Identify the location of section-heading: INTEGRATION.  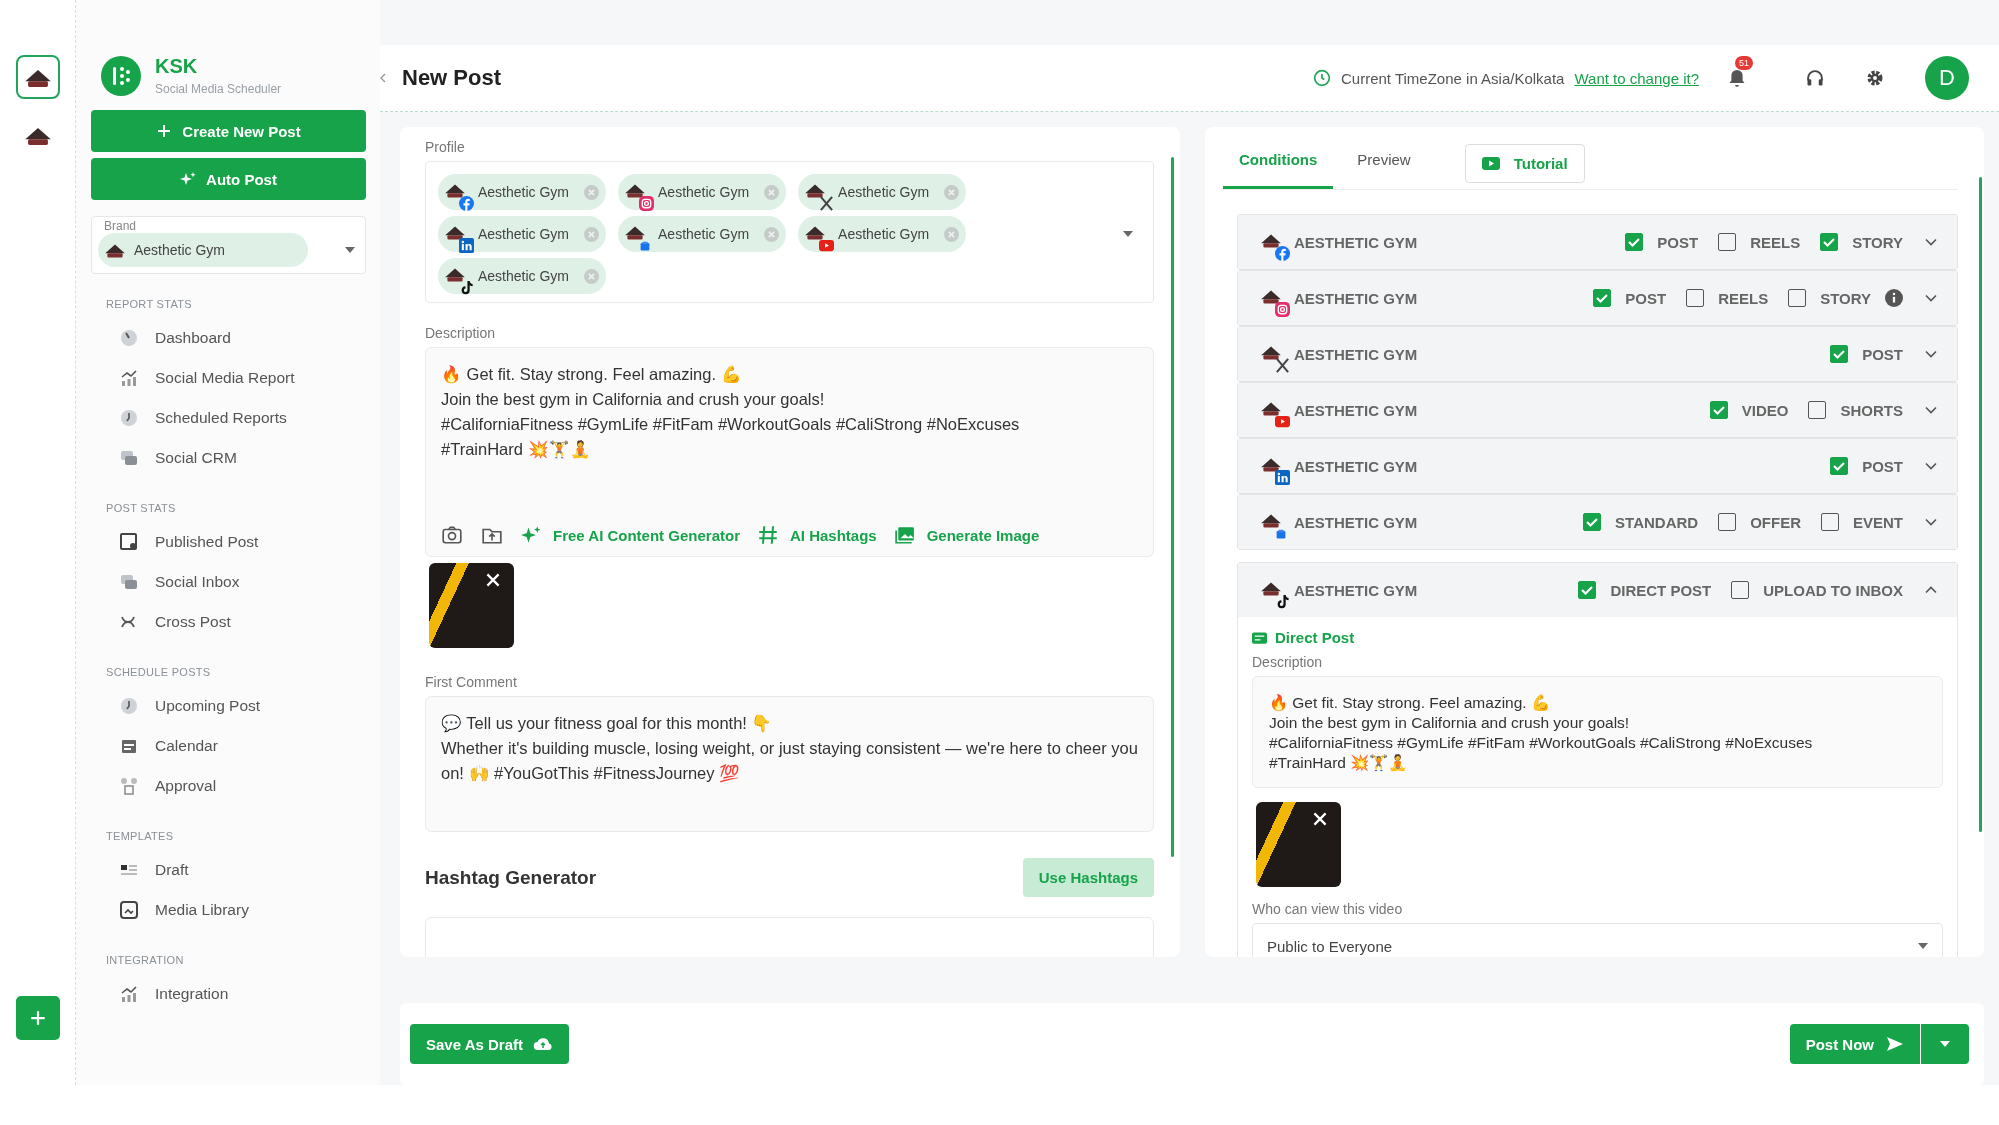
(145, 960).